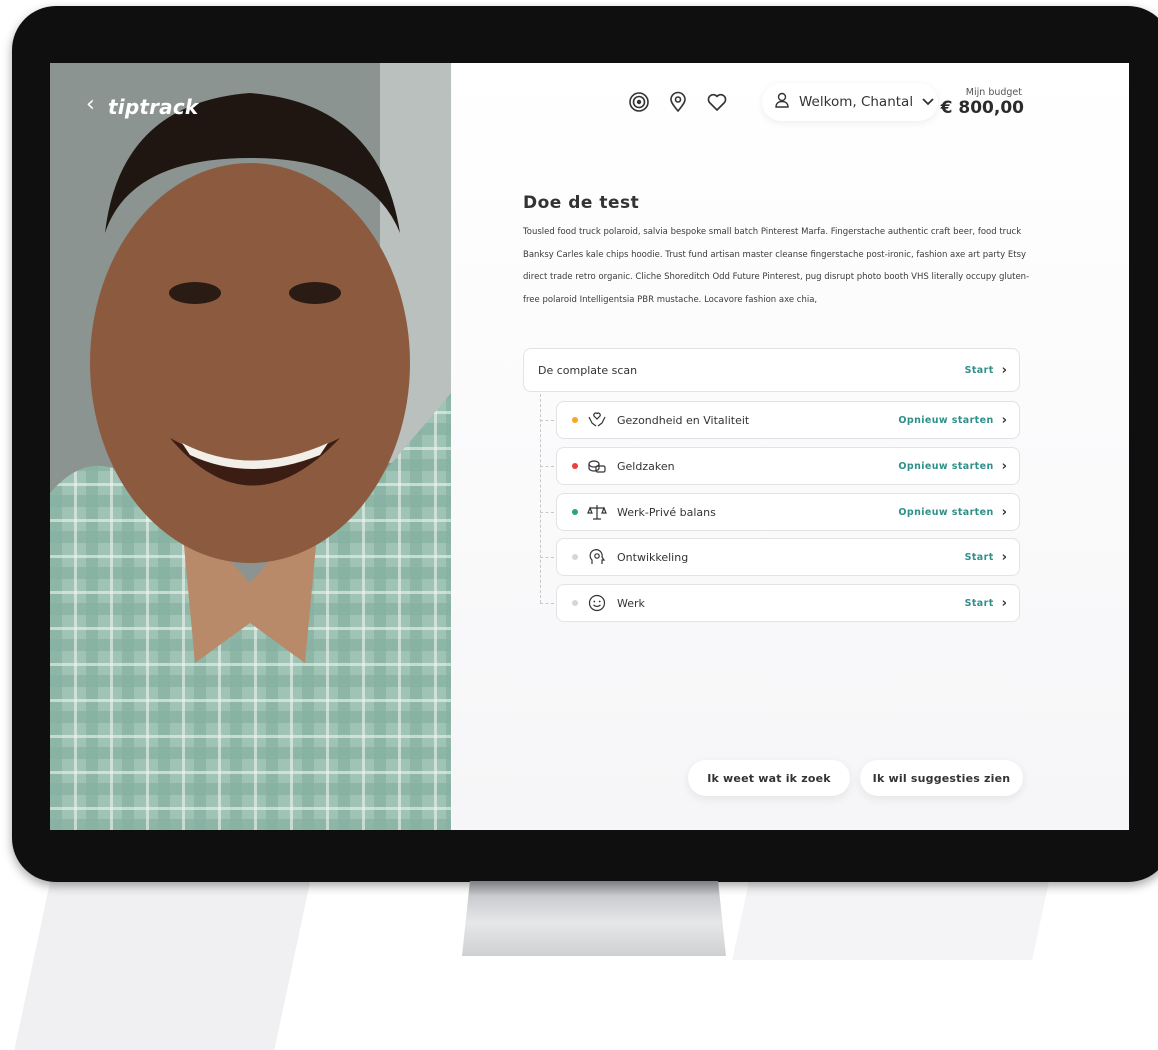 The width and height of the screenshot is (1158, 1050). What do you see at coordinates (788, 512) in the screenshot?
I see `category-row-werk-prive: Werk-Privé balans Opnieuw starten ›` at bounding box center [788, 512].